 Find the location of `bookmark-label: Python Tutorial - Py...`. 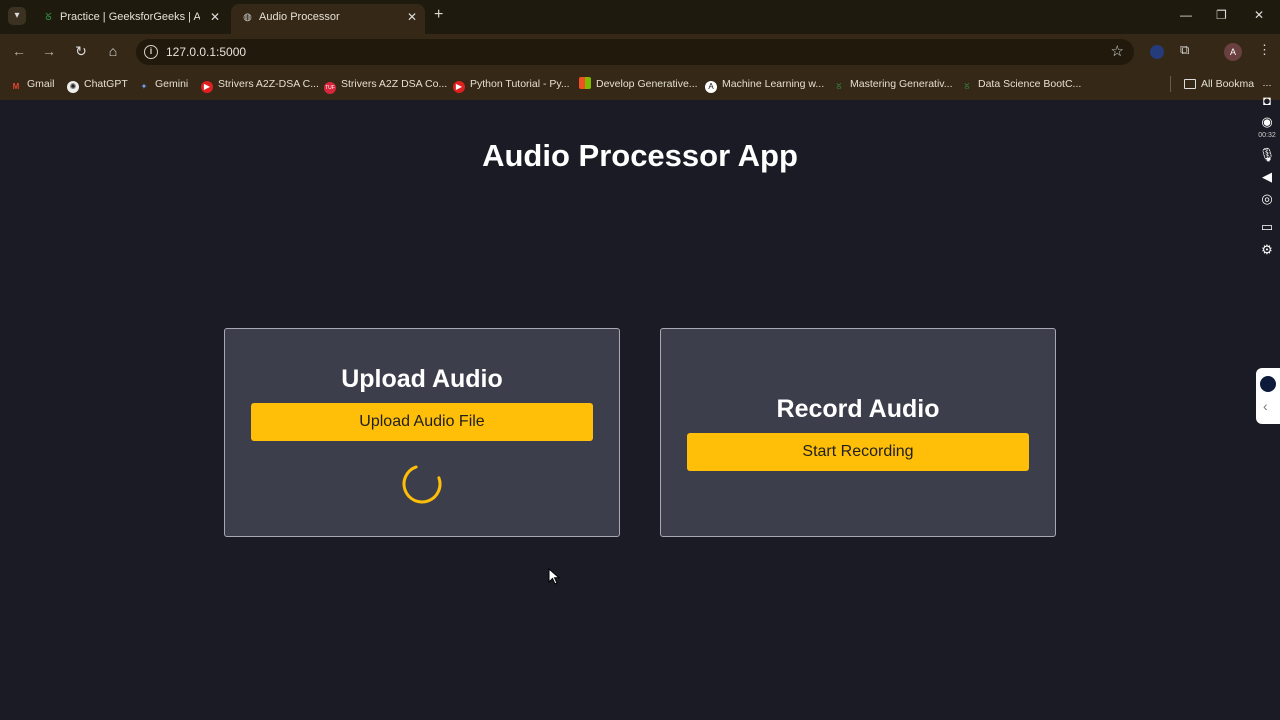

bookmark-label: Python Tutorial - Py... is located at coordinates (520, 84).